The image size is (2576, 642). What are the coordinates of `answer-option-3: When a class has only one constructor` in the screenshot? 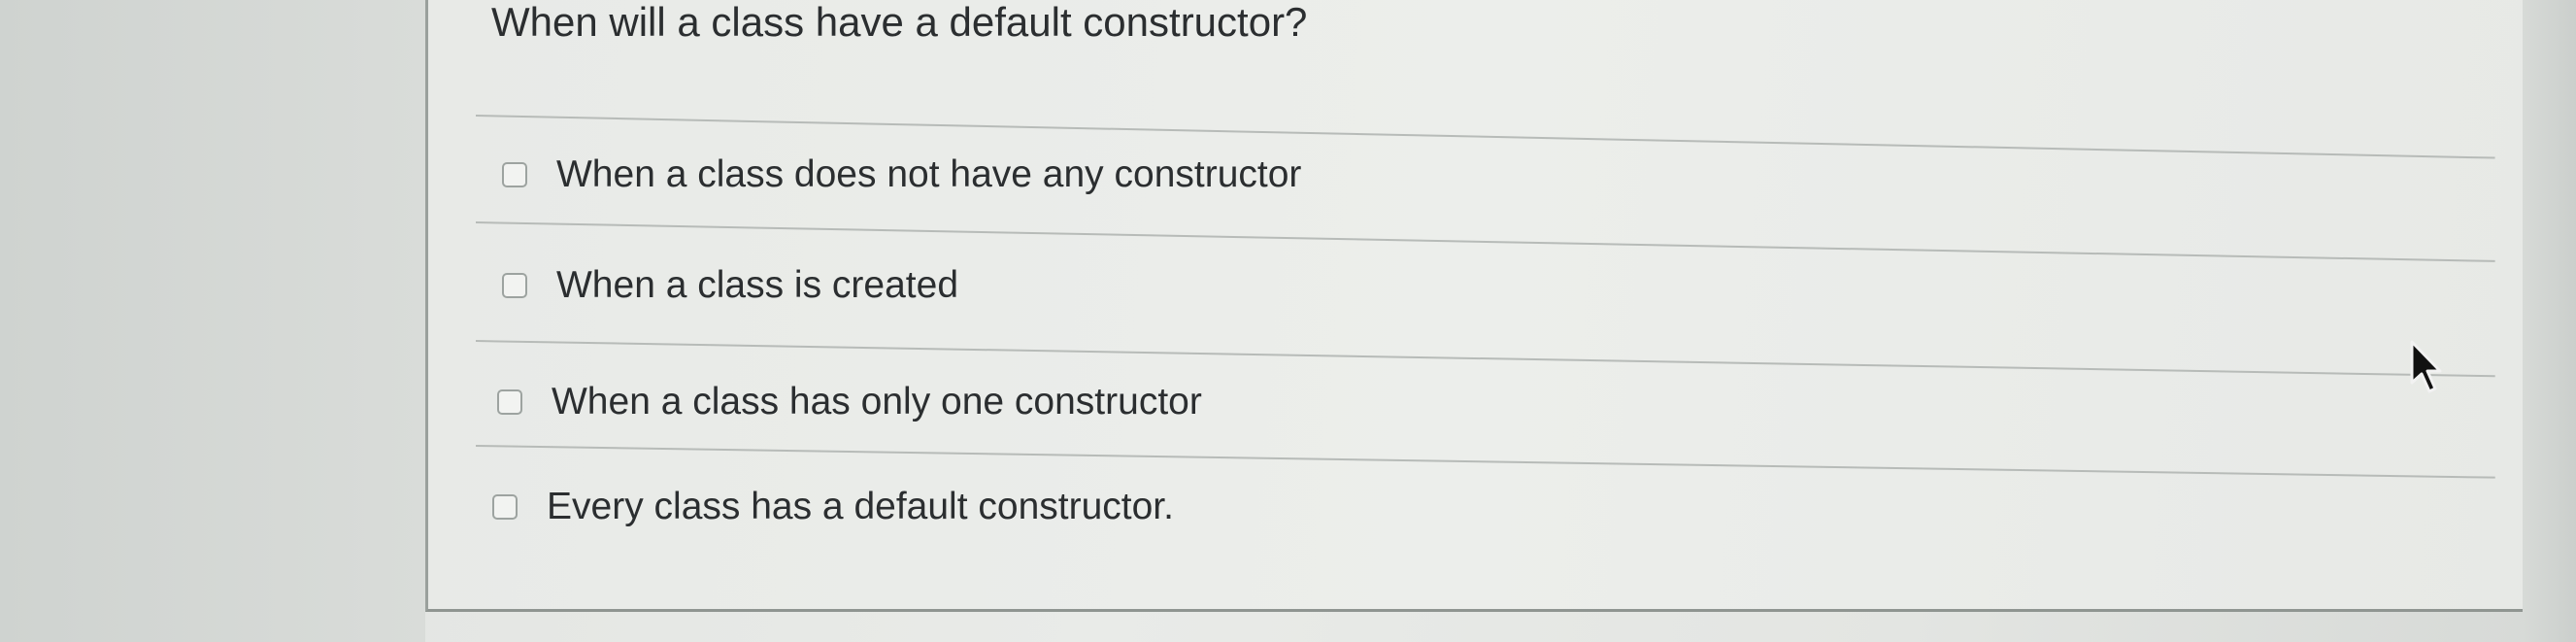 It's located at (850, 402).